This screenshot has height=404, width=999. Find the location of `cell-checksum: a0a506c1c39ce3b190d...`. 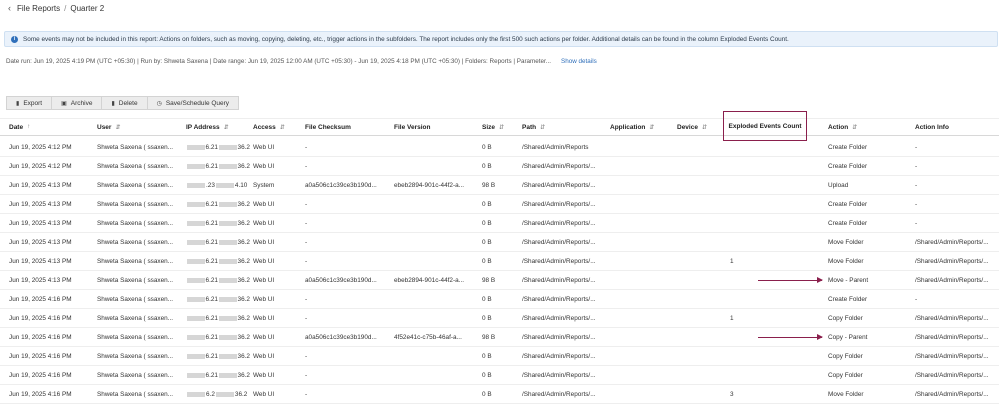

cell-checksum: a0a506c1c39ce3b190d... is located at coordinates (341, 280).